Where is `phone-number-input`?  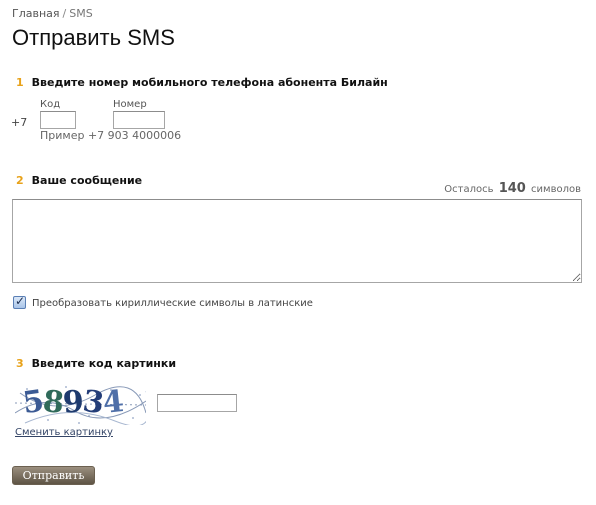 phone-number-input is located at coordinates (139, 120).